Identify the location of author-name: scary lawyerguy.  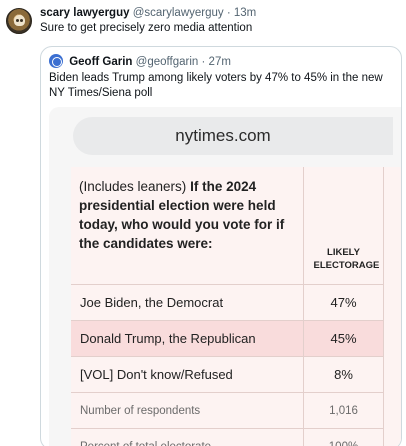
(85, 13).